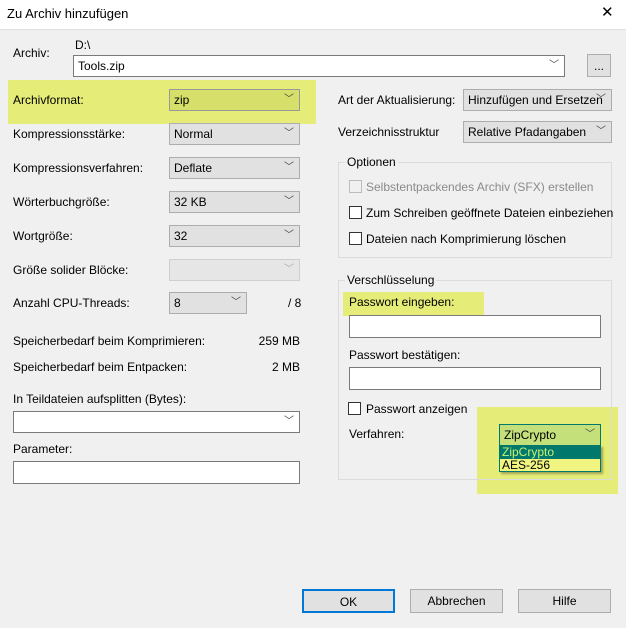 The width and height of the screenshot is (626, 628). Describe the element at coordinates (234, 202) in the screenshot. I see `dict-combo: 32 KB ﹀` at that location.